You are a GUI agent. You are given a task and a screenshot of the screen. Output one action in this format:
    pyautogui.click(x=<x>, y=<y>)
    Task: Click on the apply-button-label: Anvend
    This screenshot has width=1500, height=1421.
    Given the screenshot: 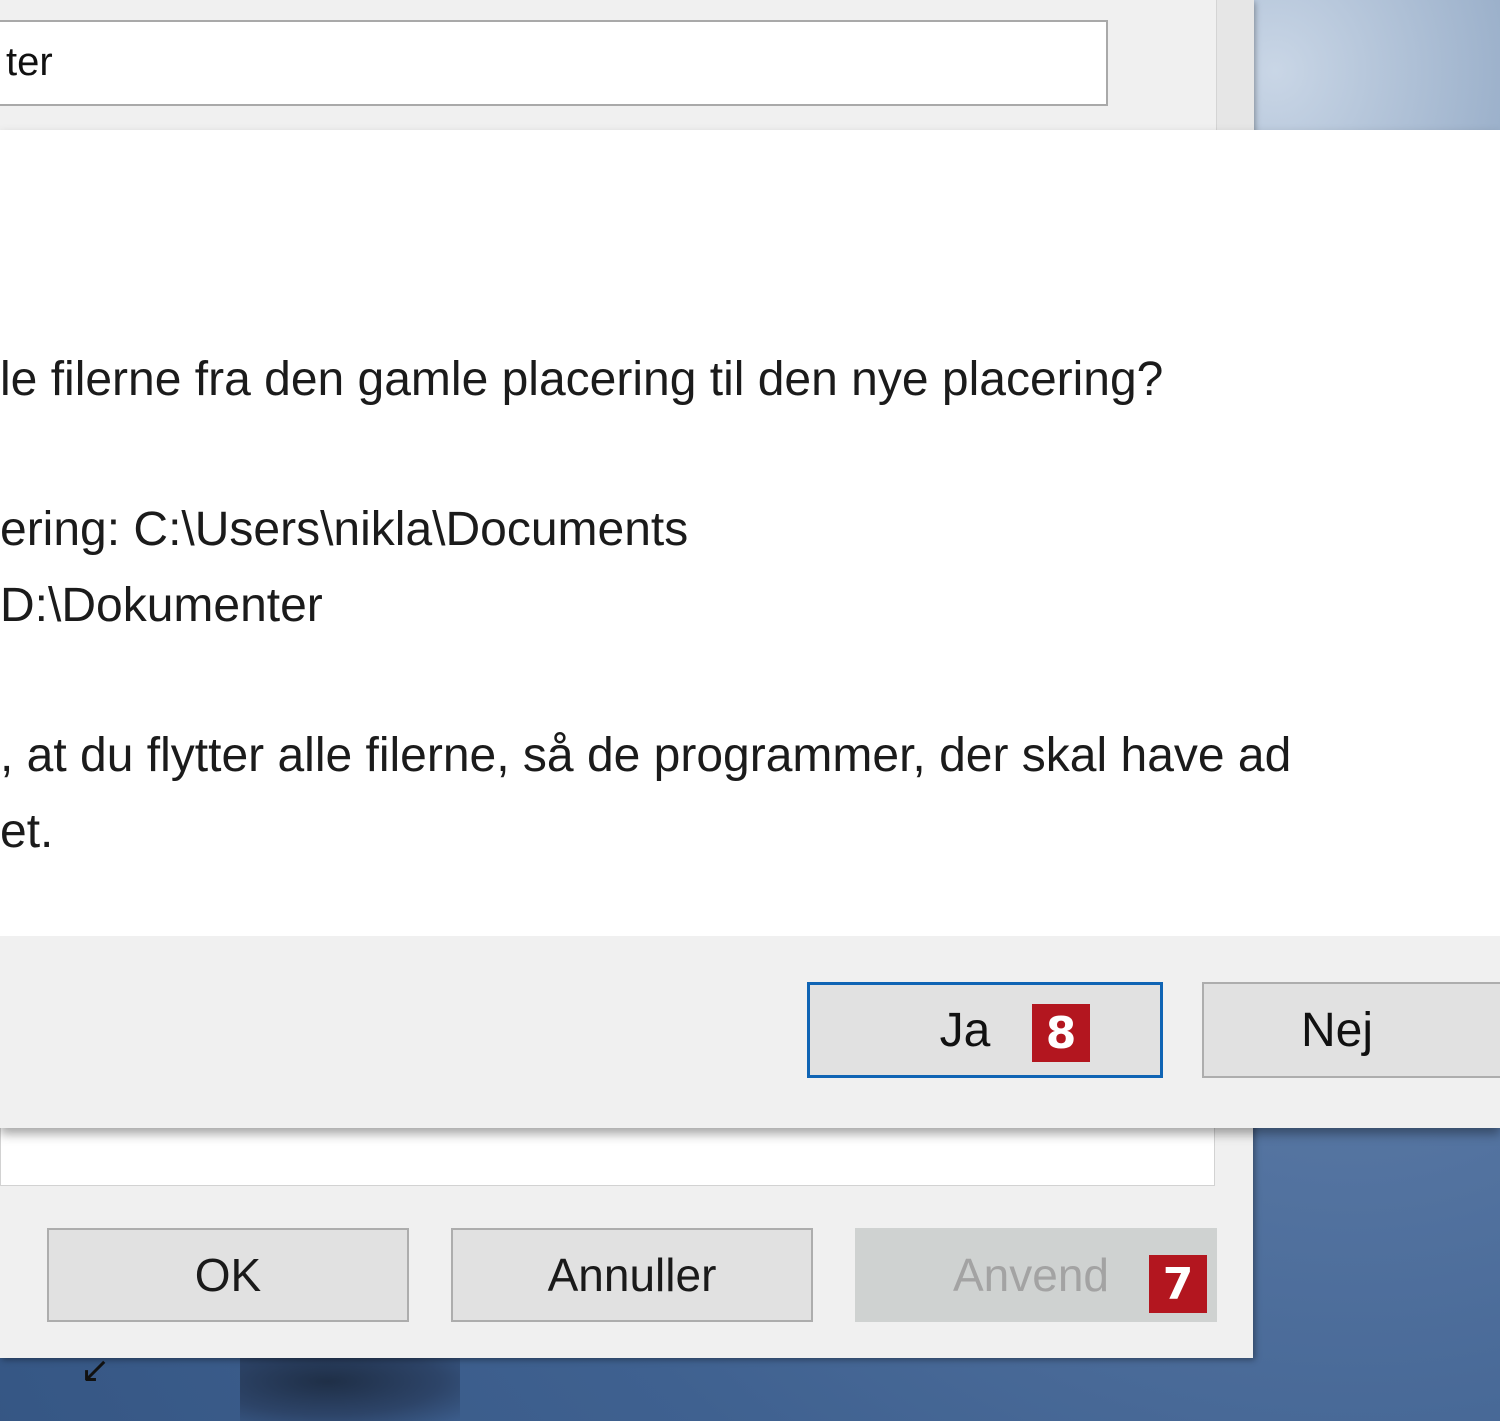 What is the action you would take?
    pyautogui.click(x=1031, y=1275)
    